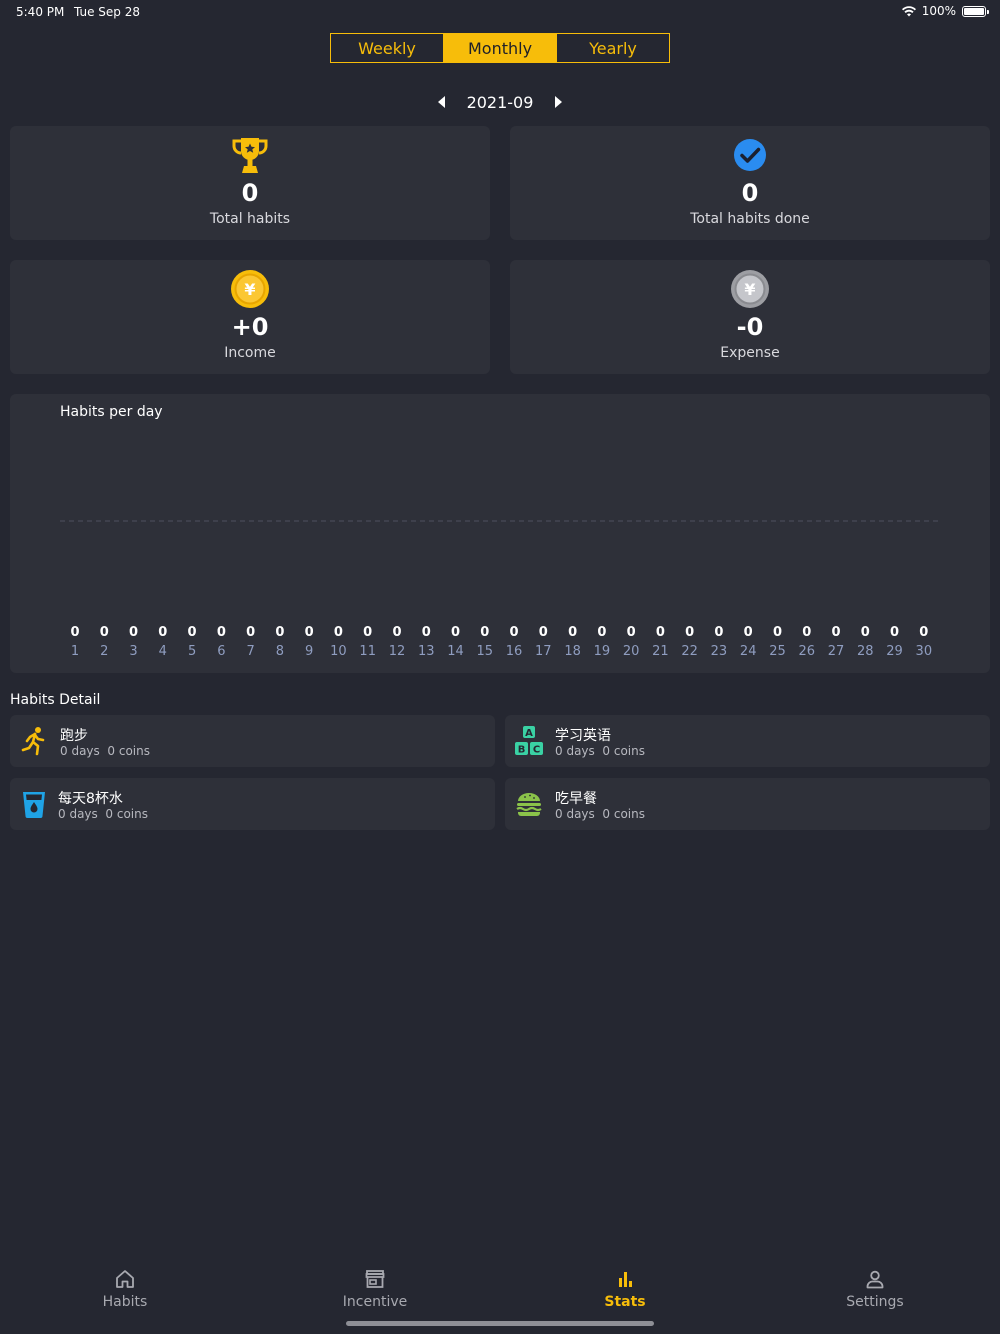 This screenshot has width=1000, height=1334. What do you see at coordinates (309, 651) in the screenshot?
I see `chart-tick-label: 9` at bounding box center [309, 651].